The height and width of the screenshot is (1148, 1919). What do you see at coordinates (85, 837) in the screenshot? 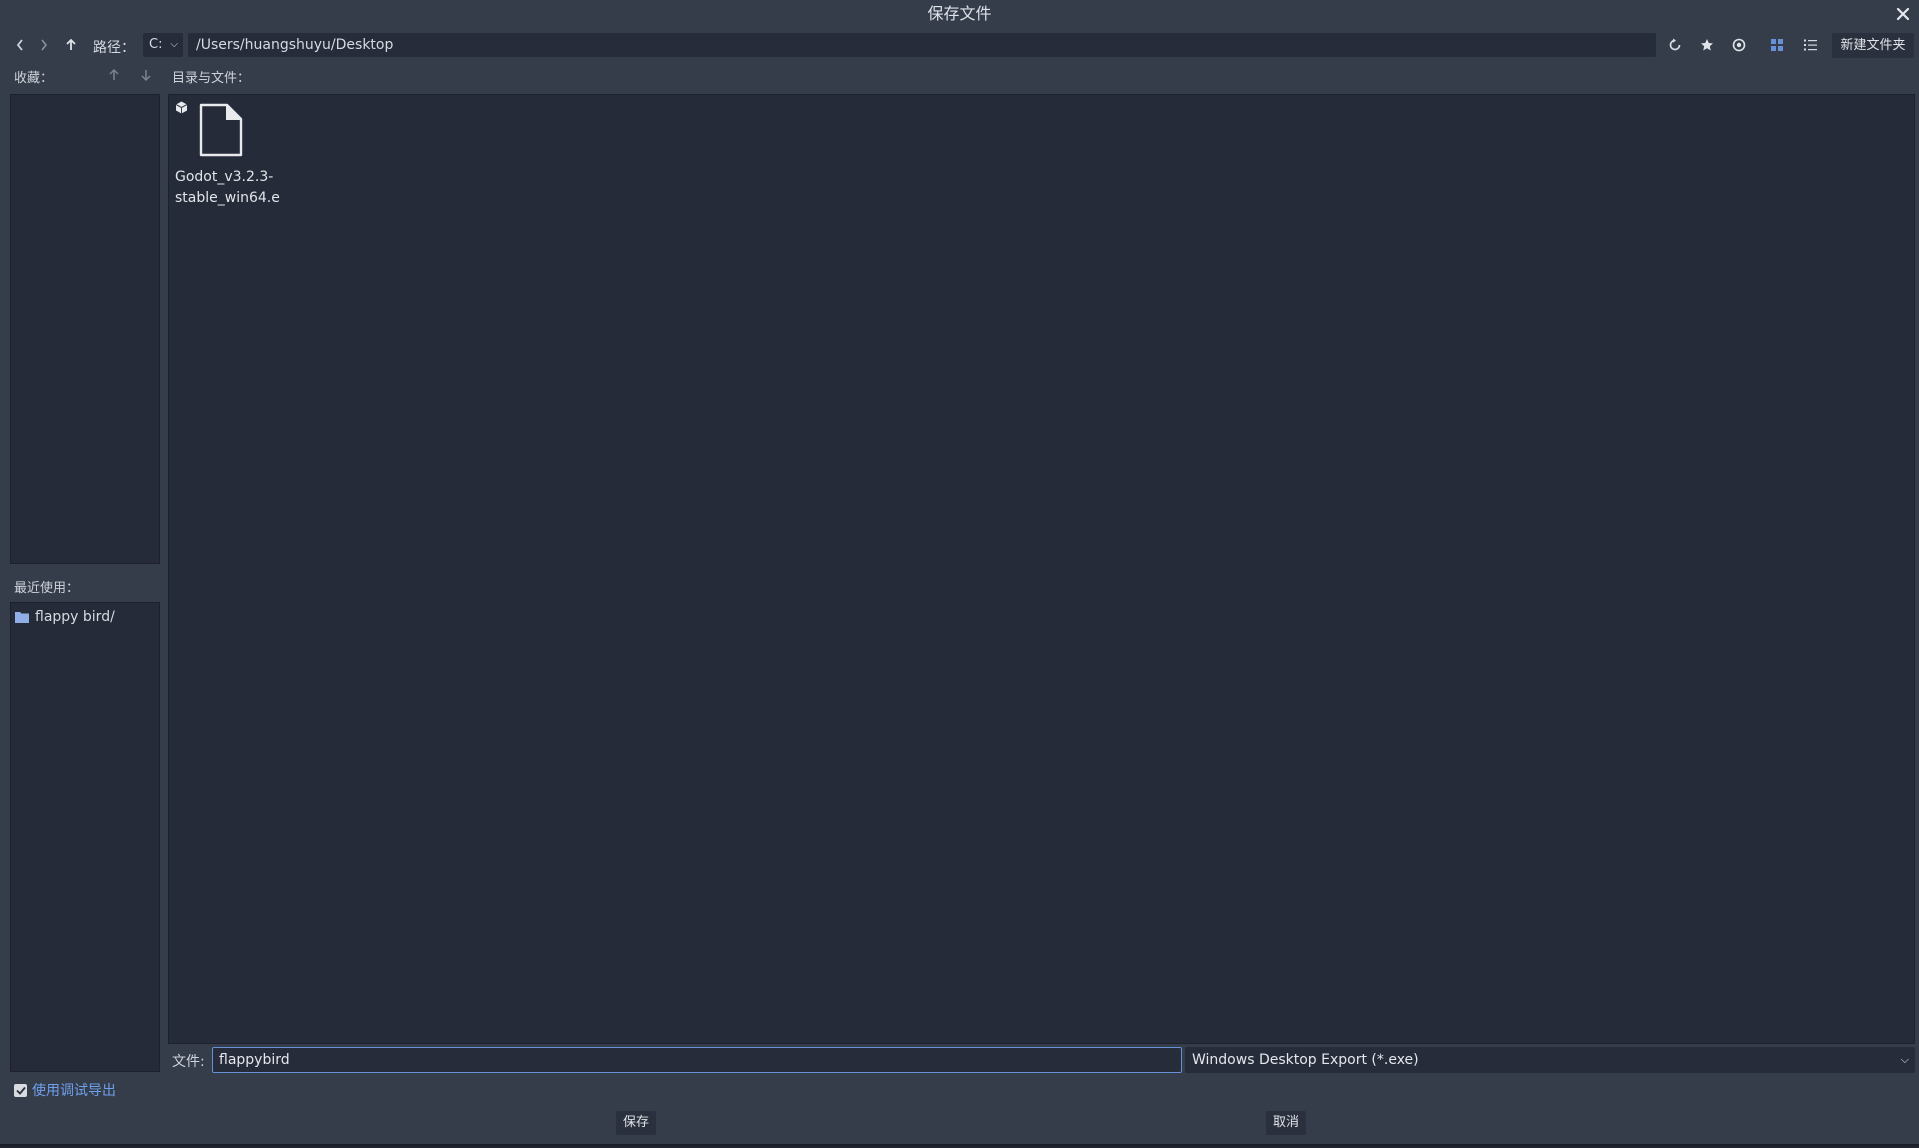
I see `recent-list: flappy bird/` at bounding box center [85, 837].